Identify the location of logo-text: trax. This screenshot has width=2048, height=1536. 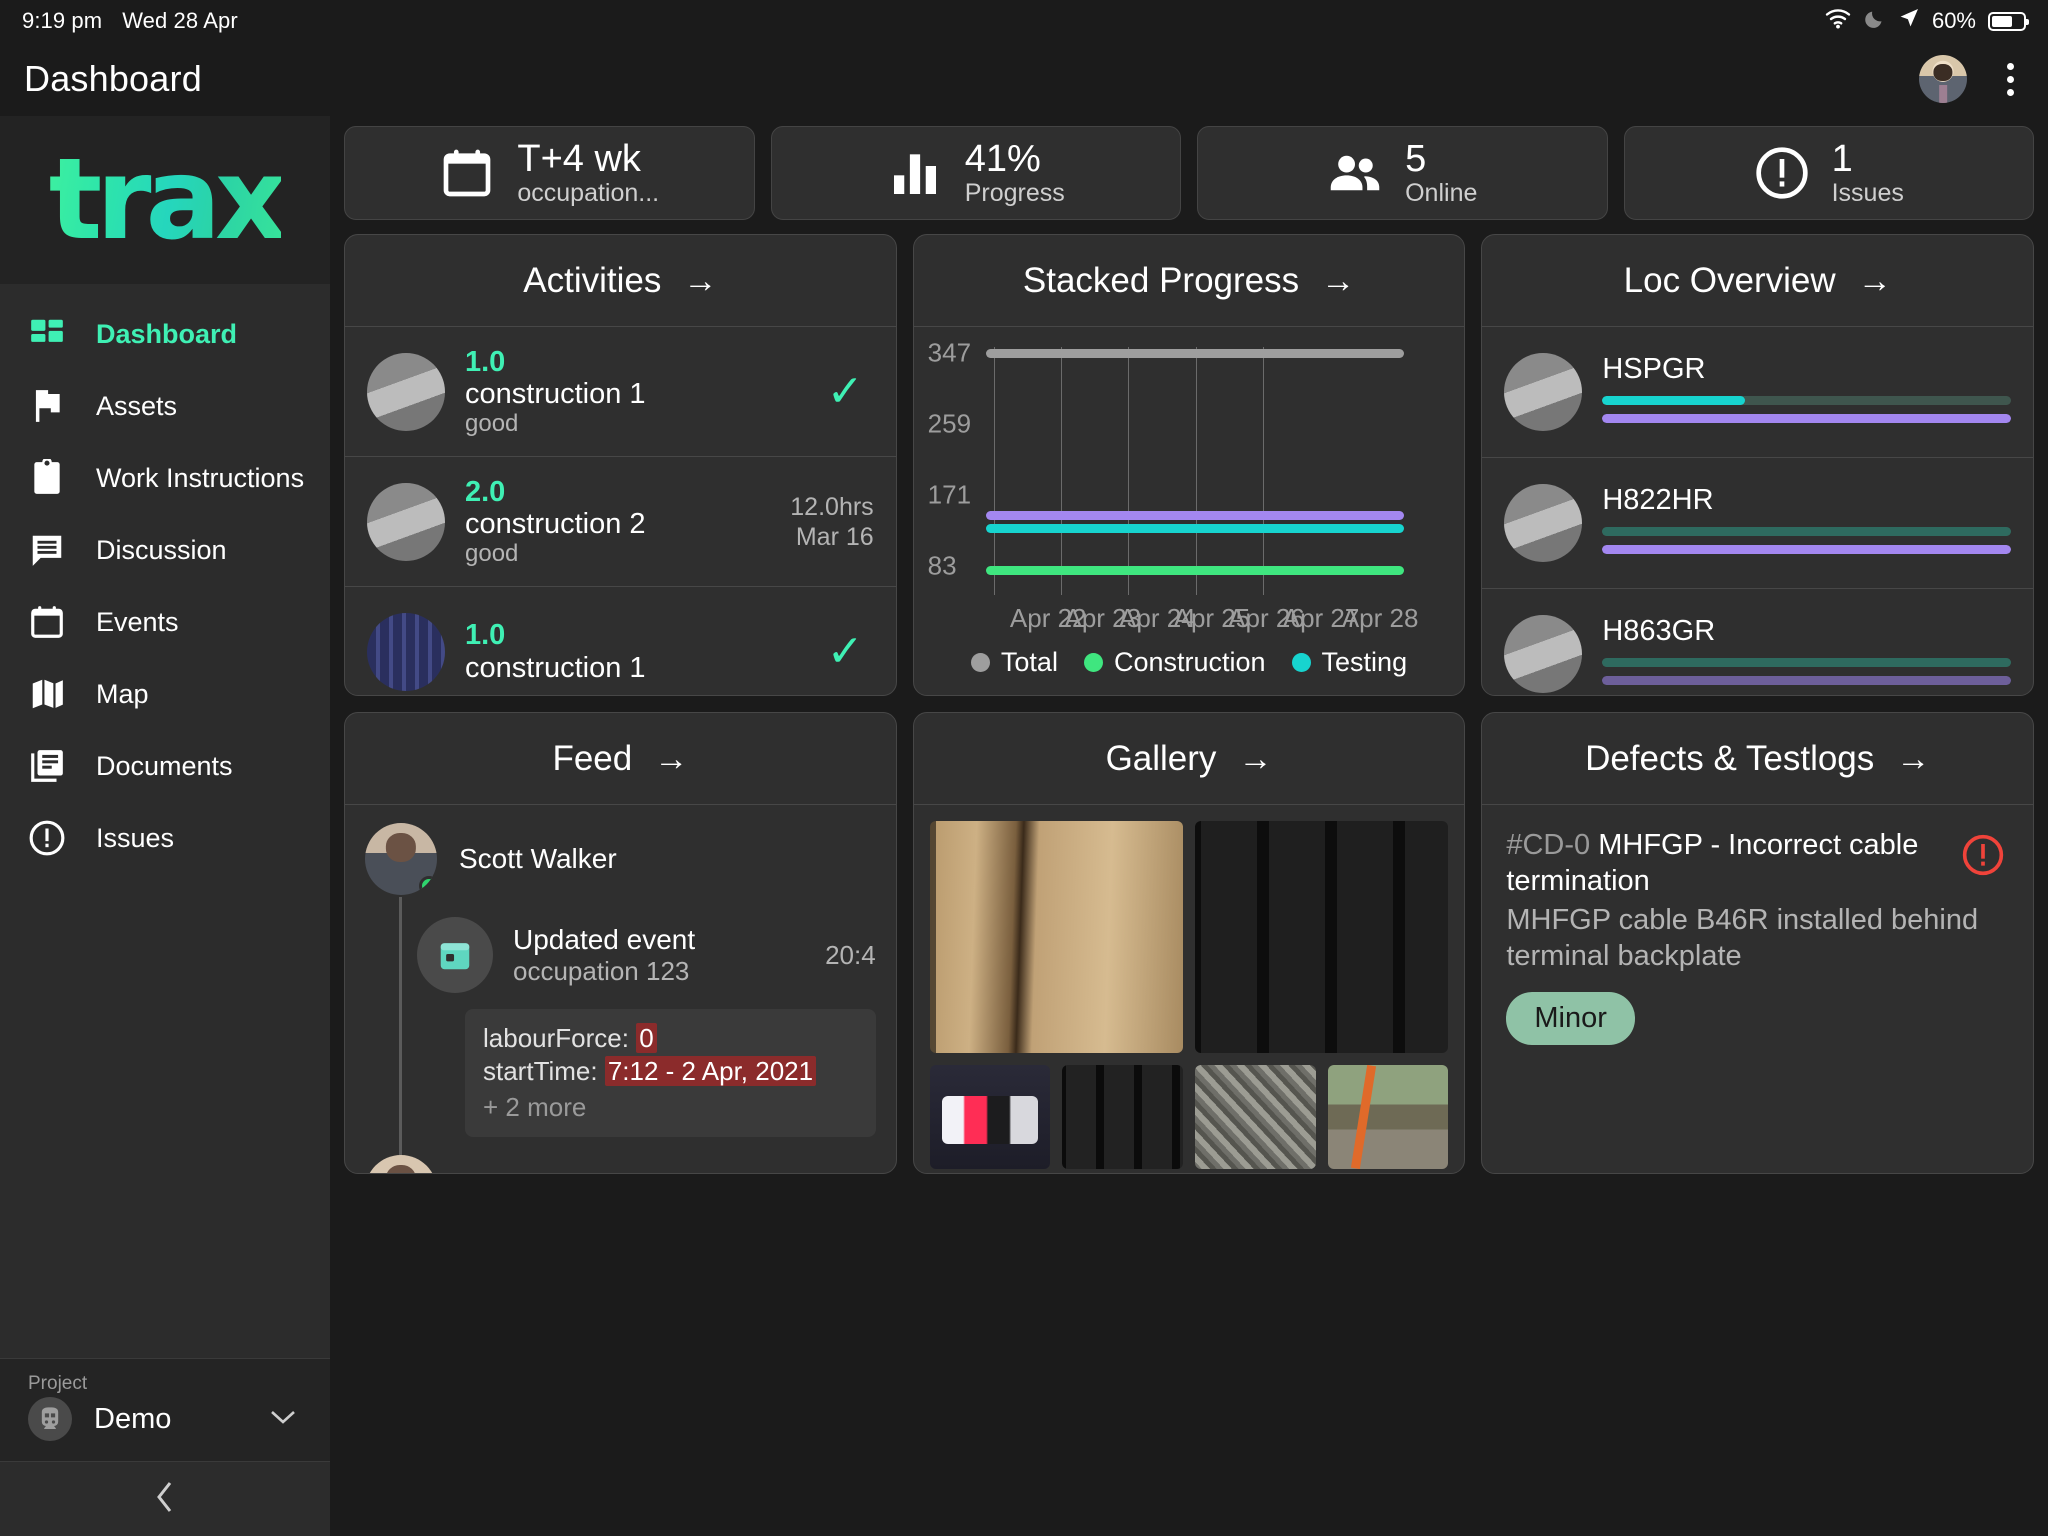
(168, 200).